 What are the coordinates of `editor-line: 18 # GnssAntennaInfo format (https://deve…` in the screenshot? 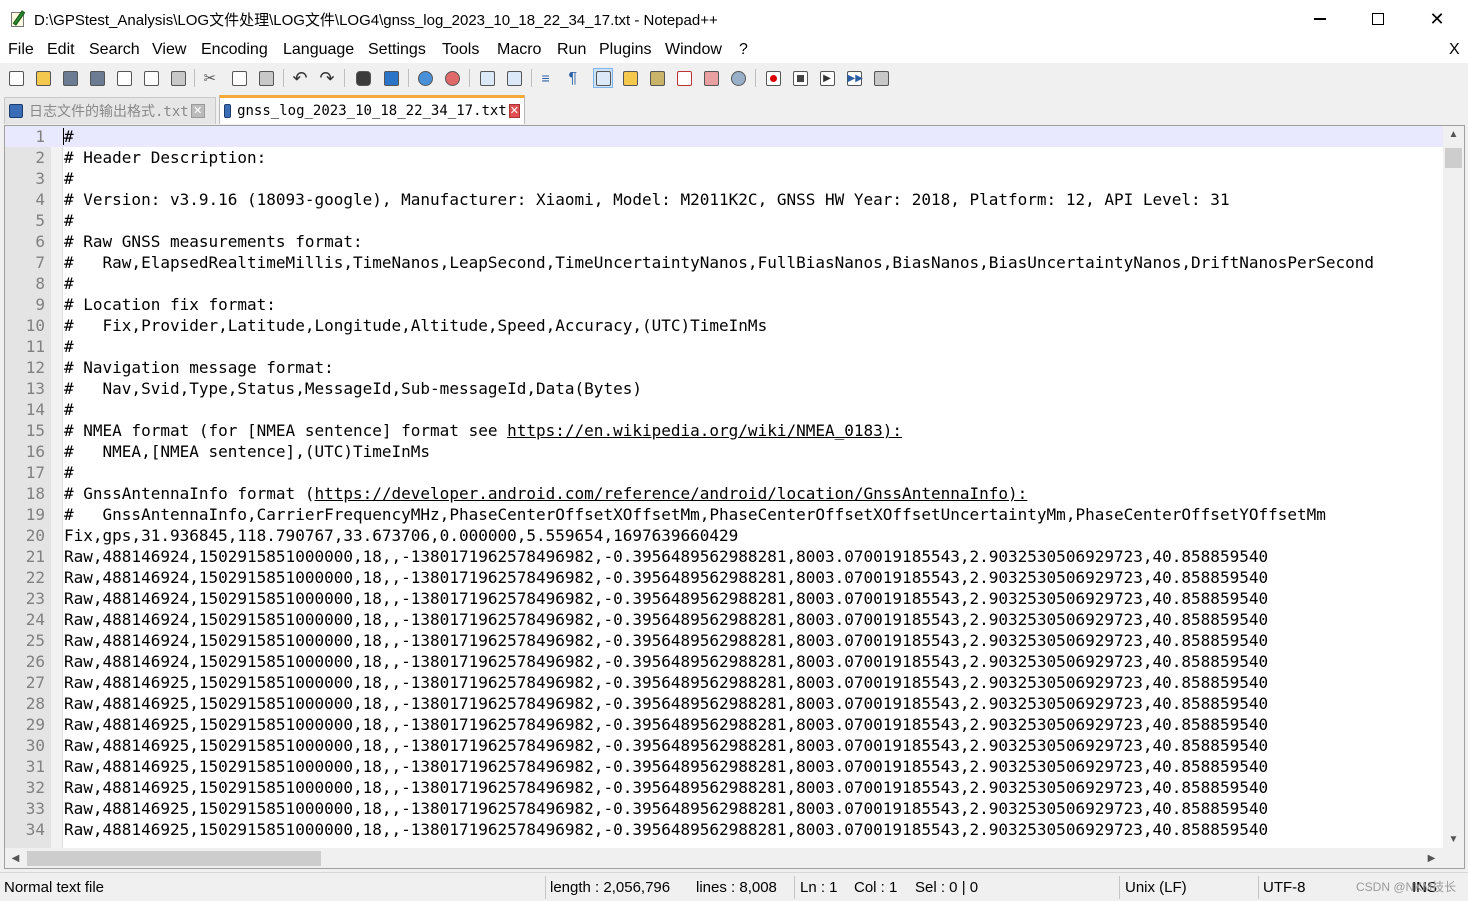 It's located at (724, 493).